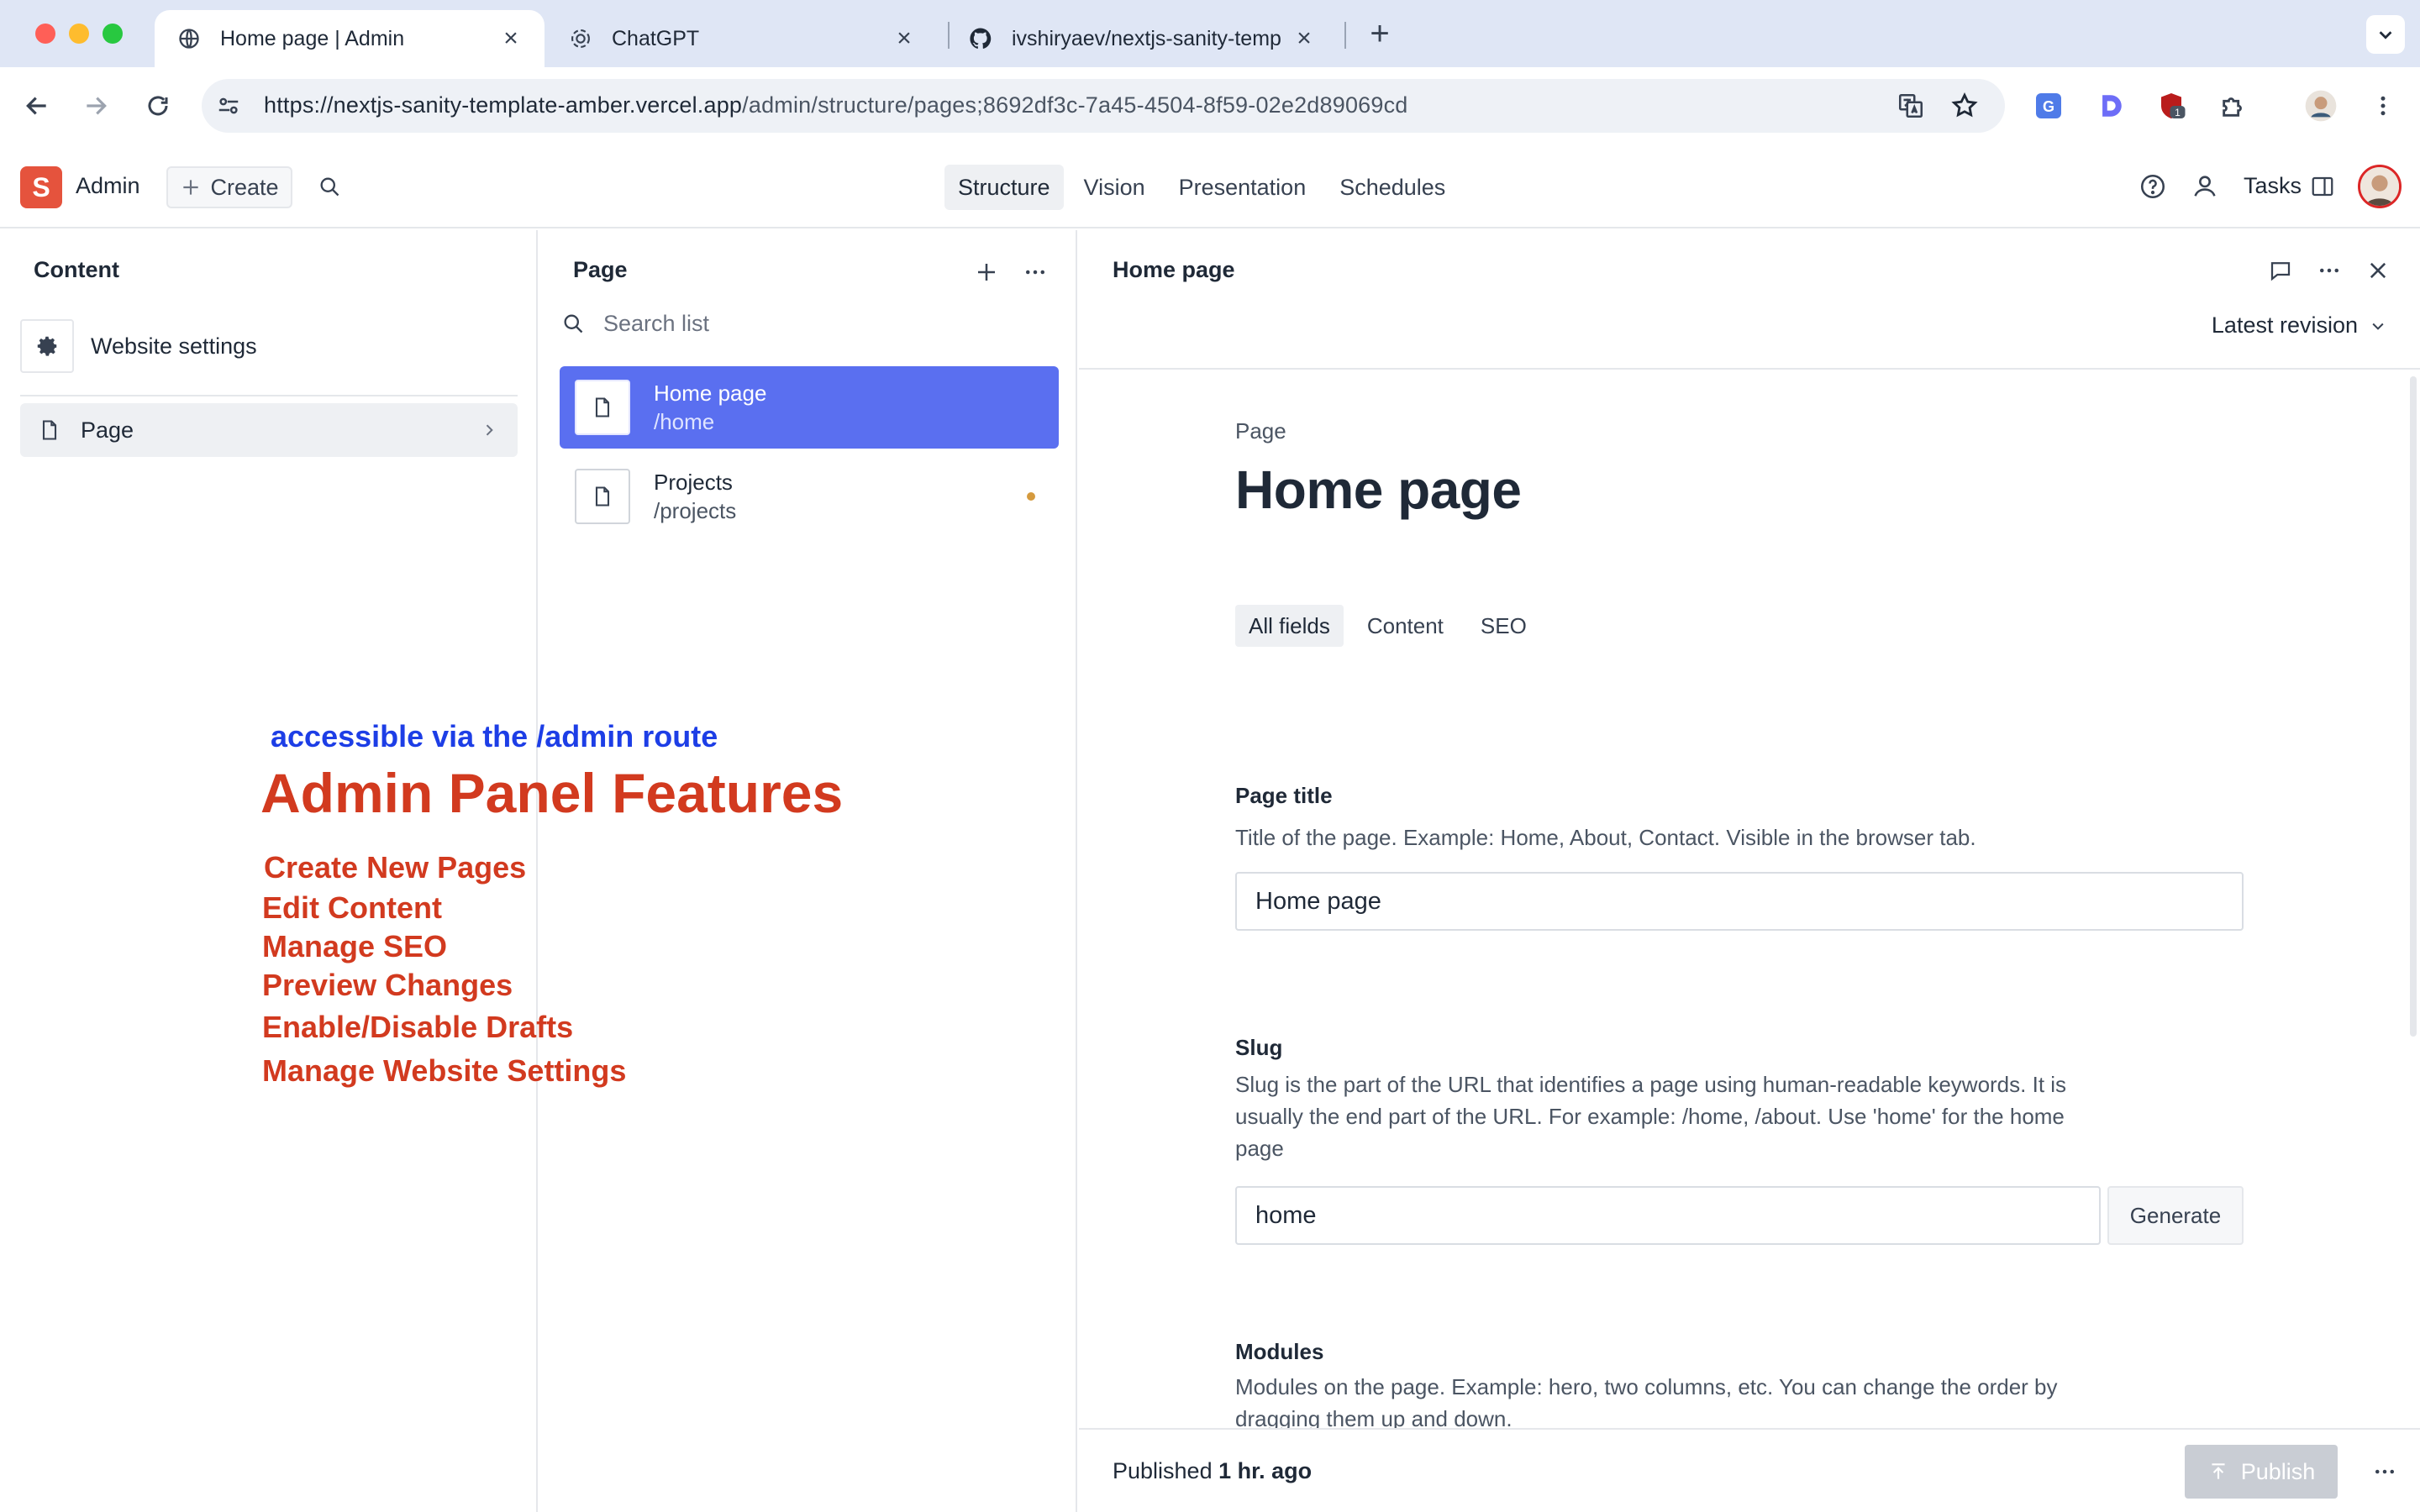 This screenshot has height=1512, width=2420. What do you see at coordinates (1004, 187) in the screenshot?
I see `tool-structure: Structure` at bounding box center [1004, 187].